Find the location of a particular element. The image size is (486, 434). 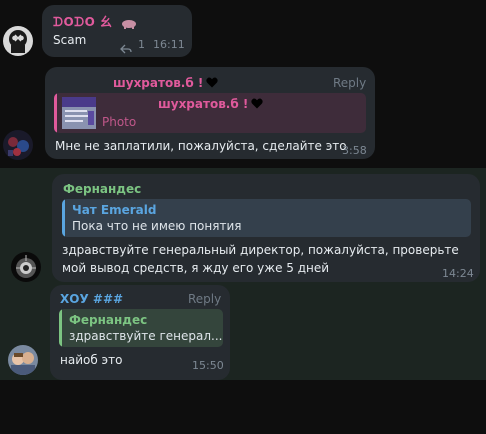

reply-quote: Чат Emerald Пока что не имею понятия is located at coordinates (266, 218).